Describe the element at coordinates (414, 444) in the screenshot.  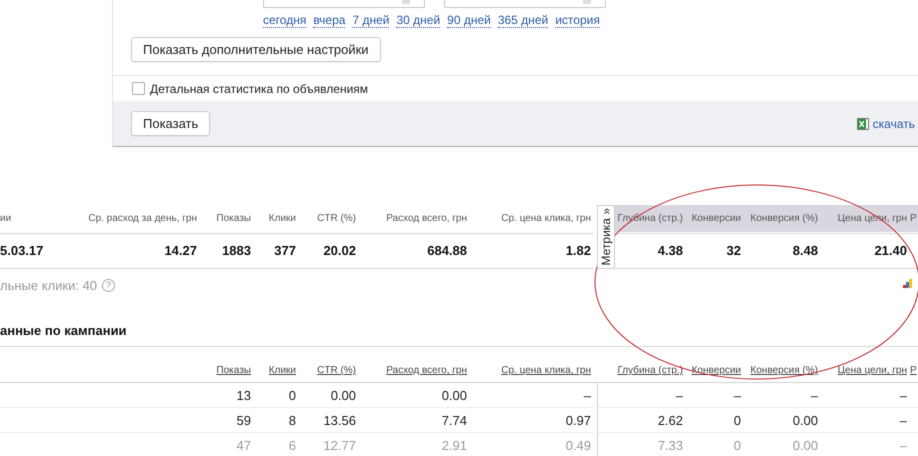
I see `table-cell: 2.91` at that location.